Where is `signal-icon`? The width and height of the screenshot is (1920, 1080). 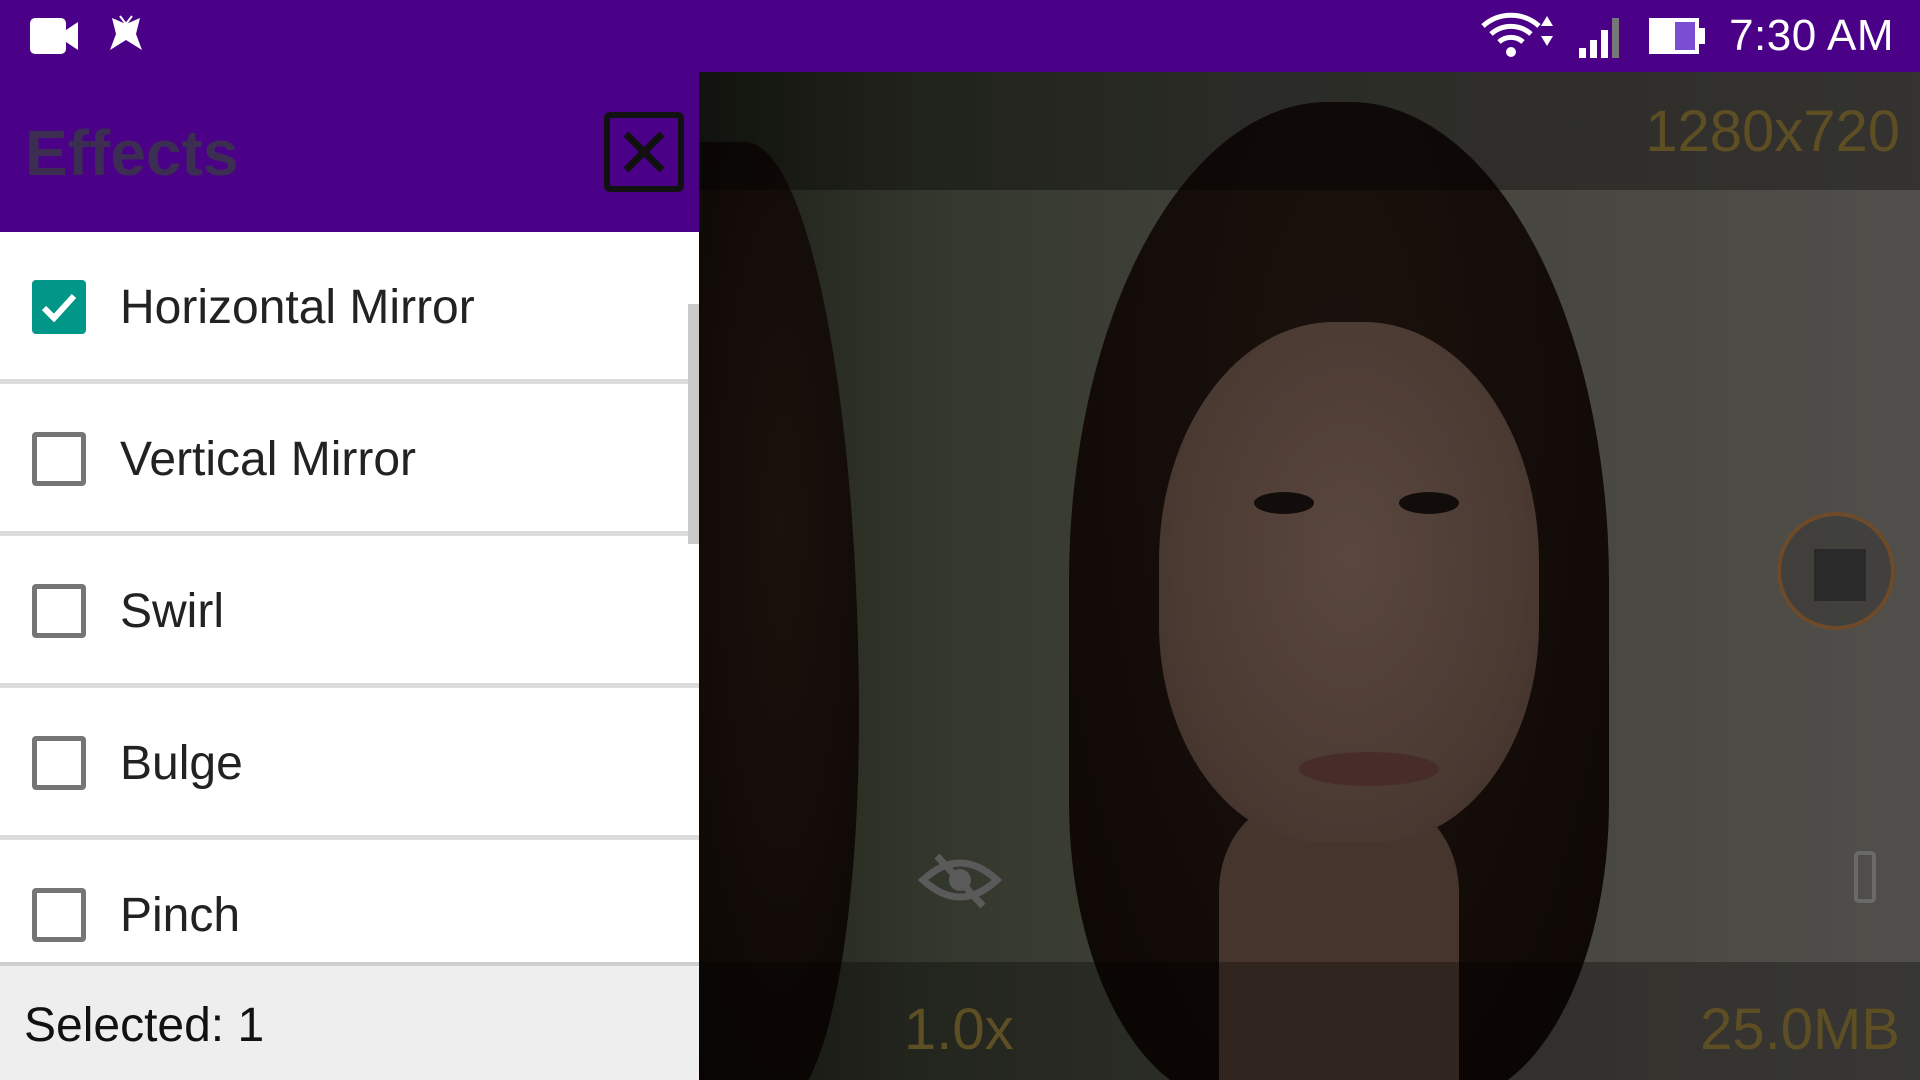
signal-icon is located at coordinates (1599, 38).